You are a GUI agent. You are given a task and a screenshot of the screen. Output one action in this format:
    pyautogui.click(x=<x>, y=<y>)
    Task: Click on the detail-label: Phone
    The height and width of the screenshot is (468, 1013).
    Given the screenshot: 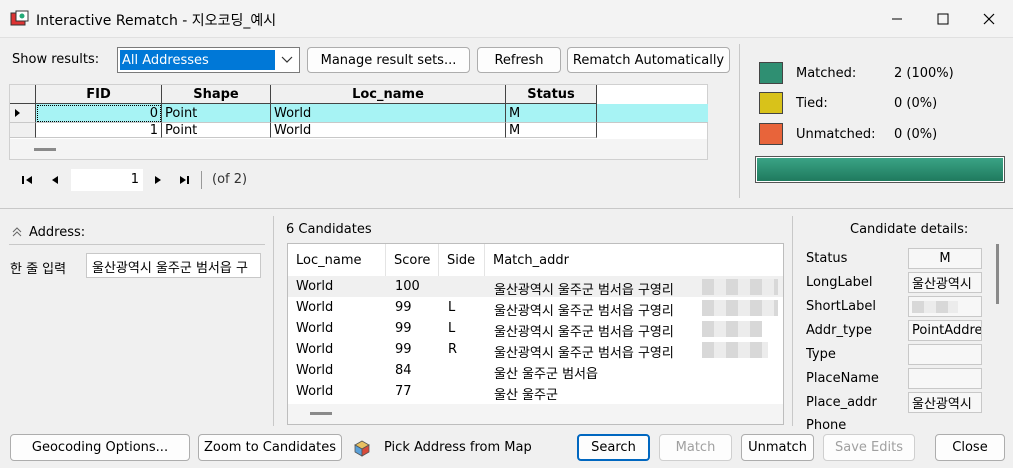 What is the action you would take?
    pyautogui.click(x=826, y=423)
    